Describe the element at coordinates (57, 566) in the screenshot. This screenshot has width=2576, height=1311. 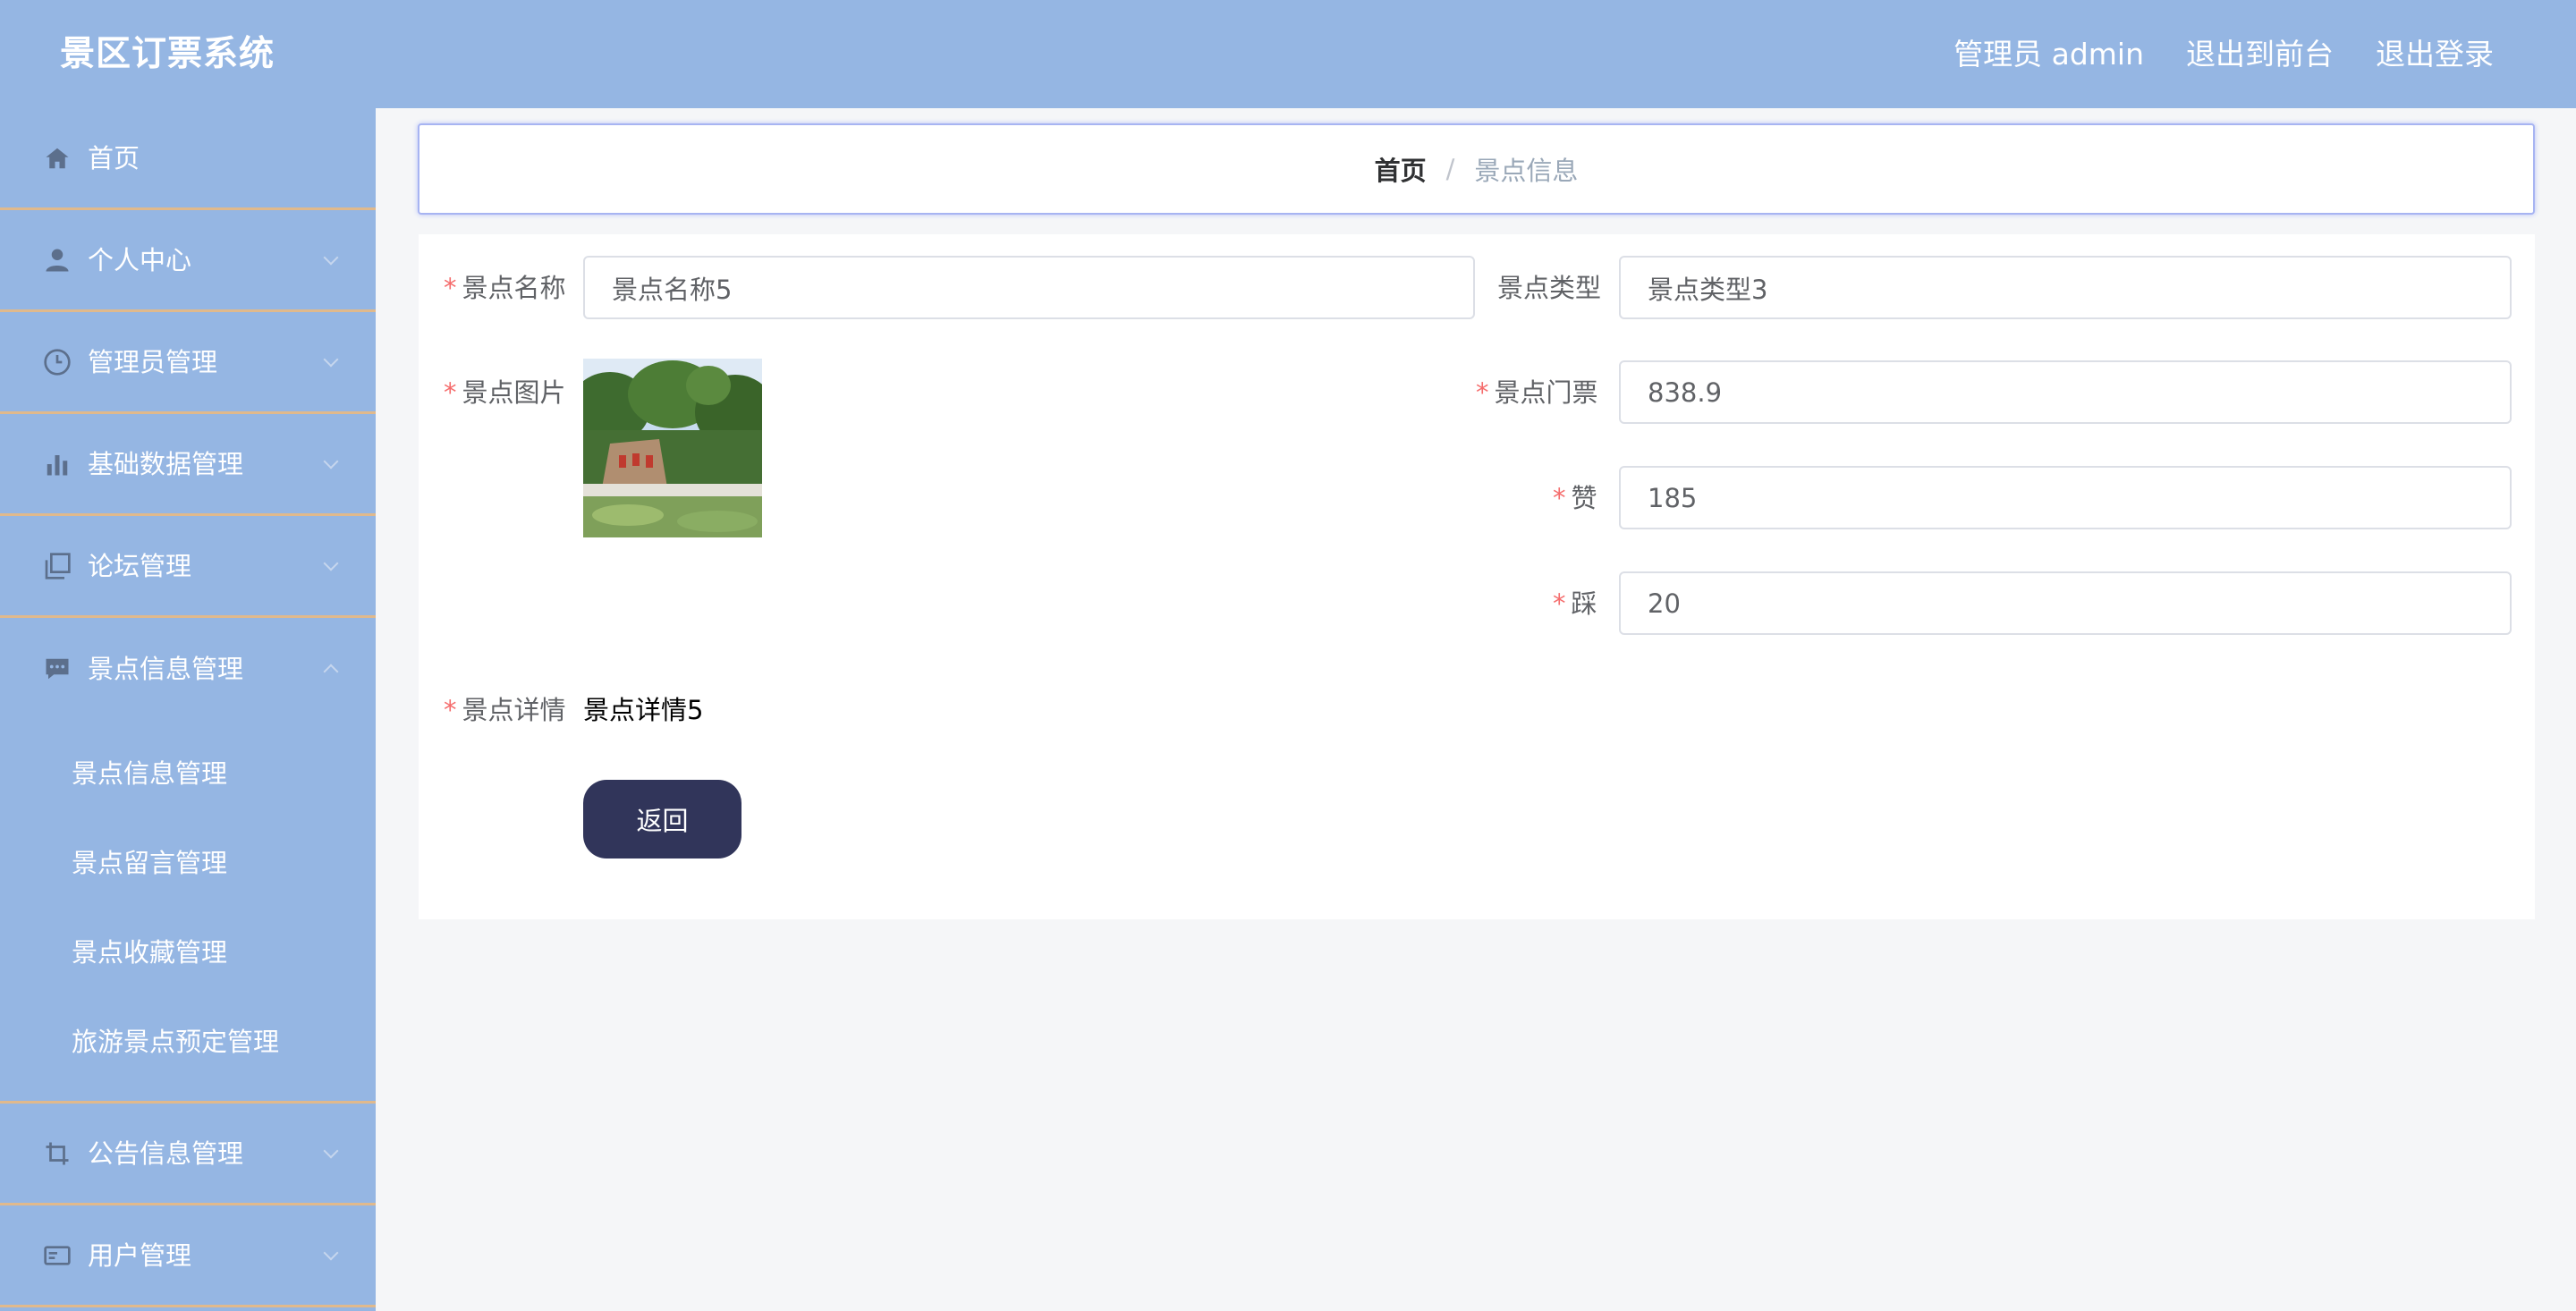
I see `copy-icon` at that location.